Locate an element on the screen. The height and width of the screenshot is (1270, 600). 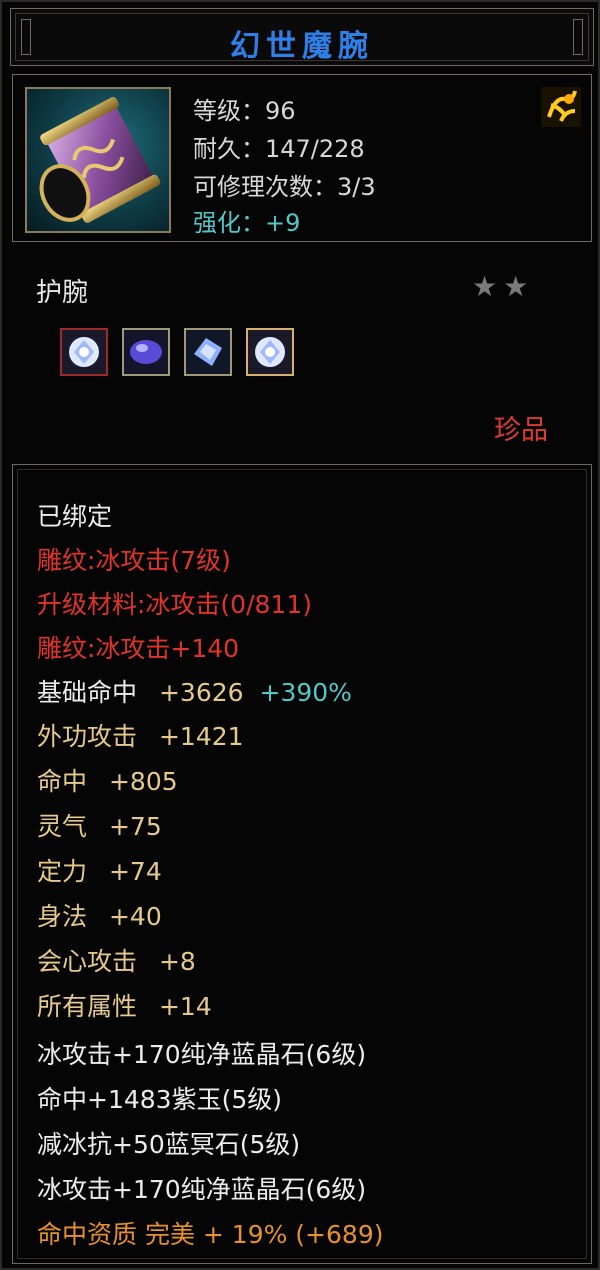
item-header: 等级：96 耐久：147/228 可修理次数：3/3 强化：+9 is located at coordinates (302, 158).